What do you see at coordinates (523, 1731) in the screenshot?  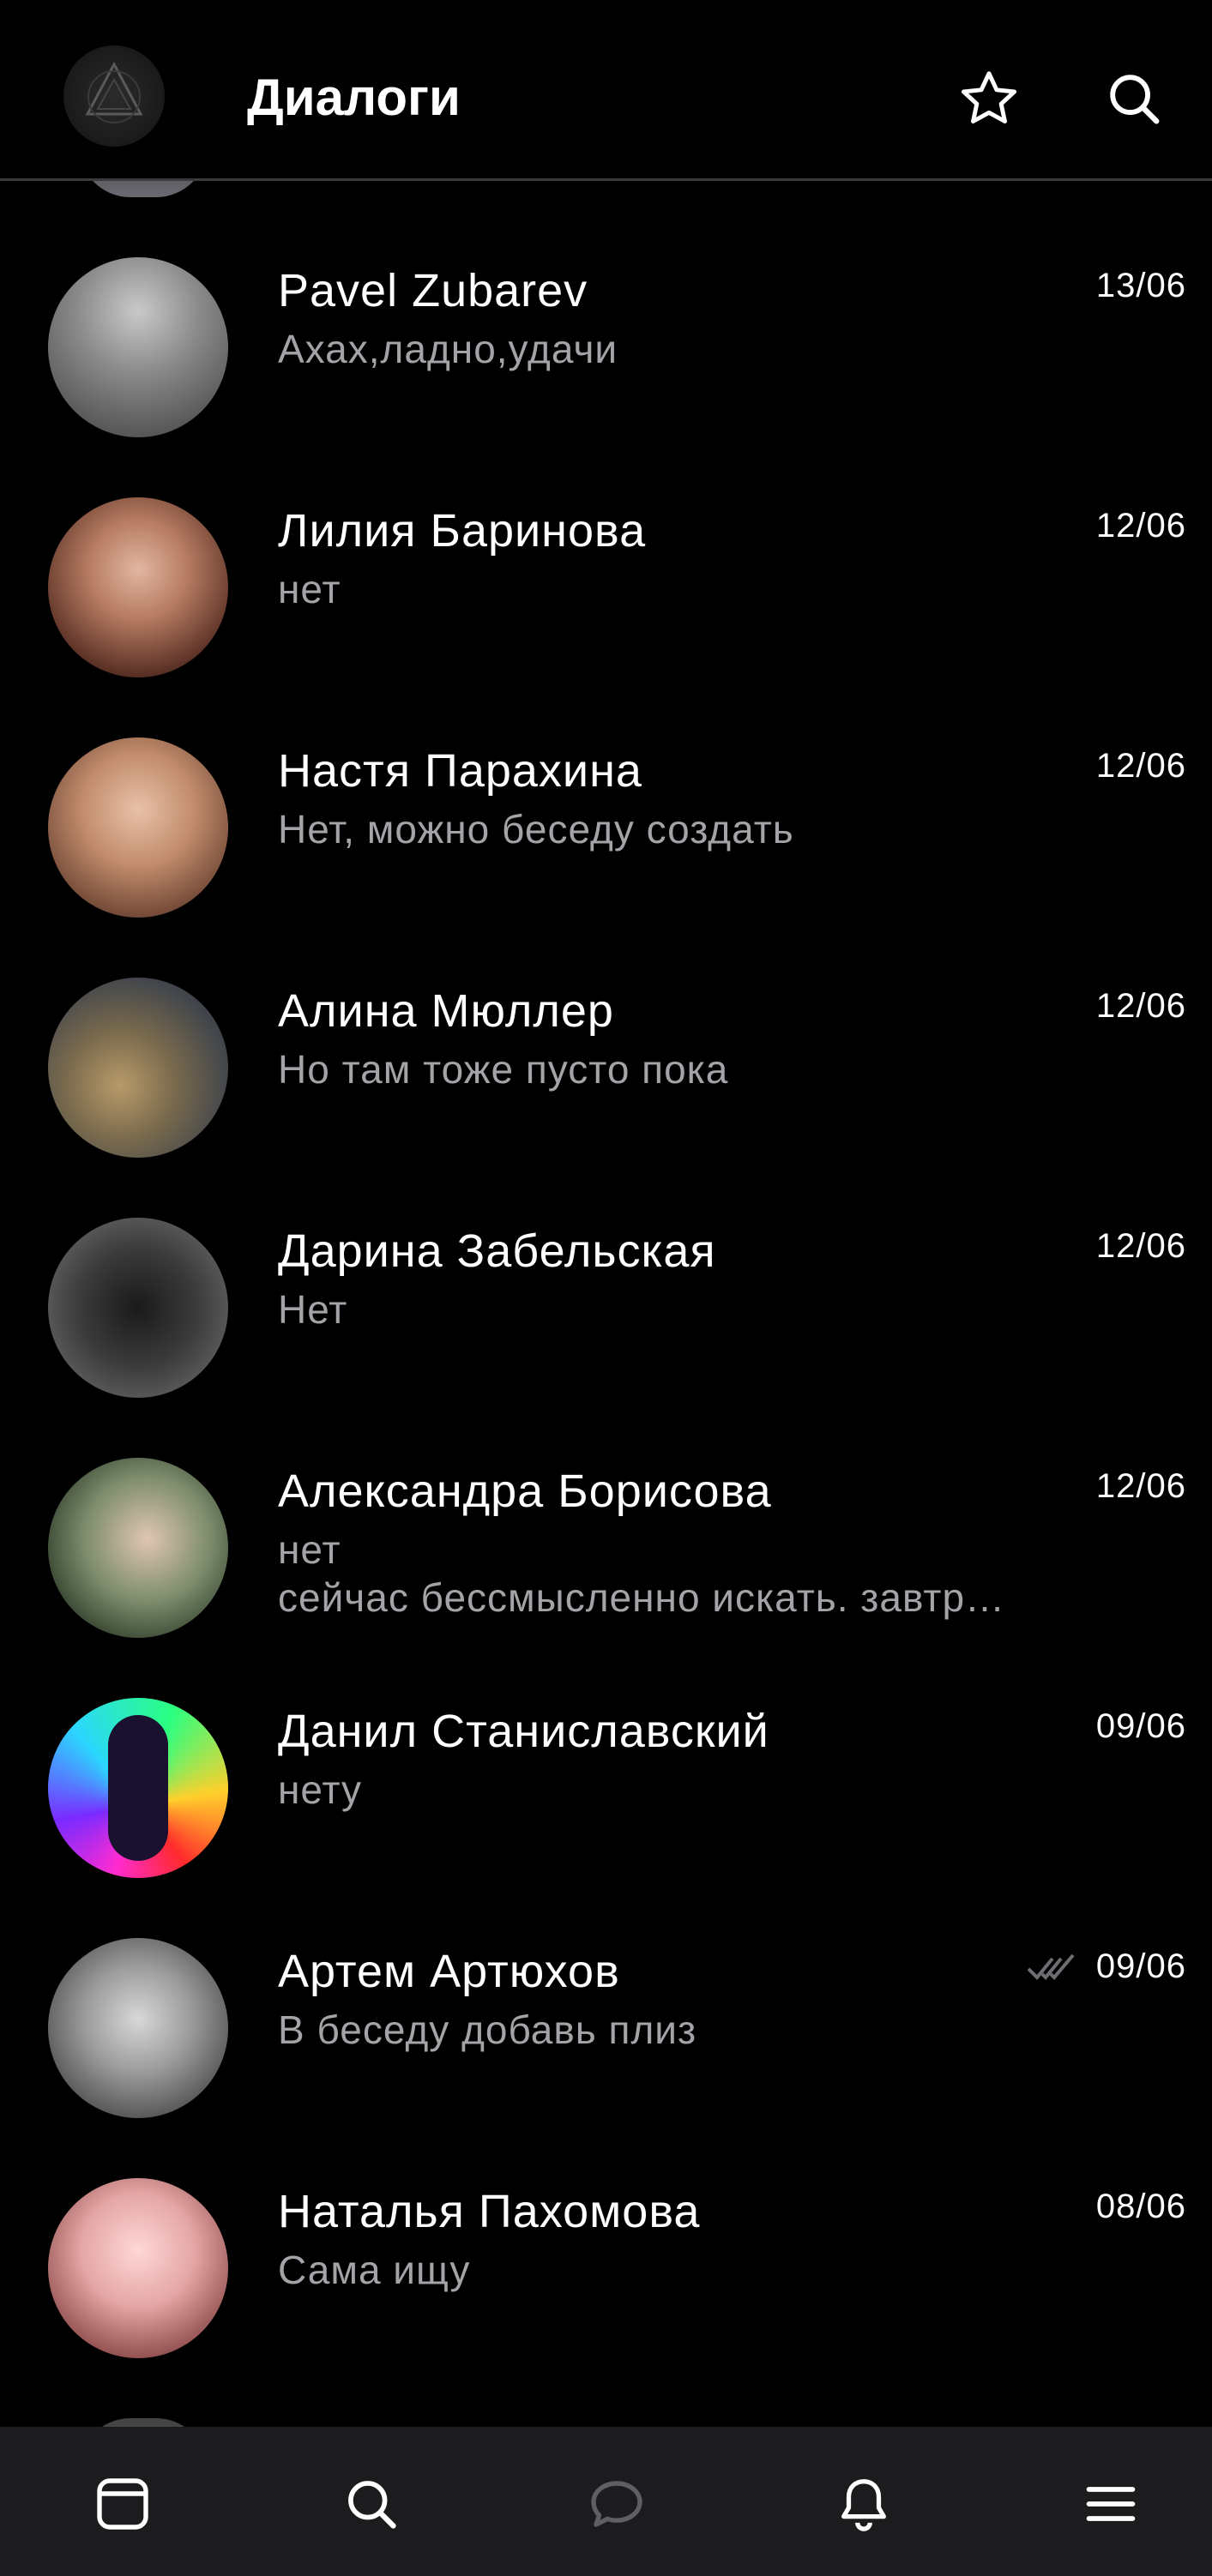 I see `dialog-name: Данил Станиславский` at bounding box center [523, 1731].